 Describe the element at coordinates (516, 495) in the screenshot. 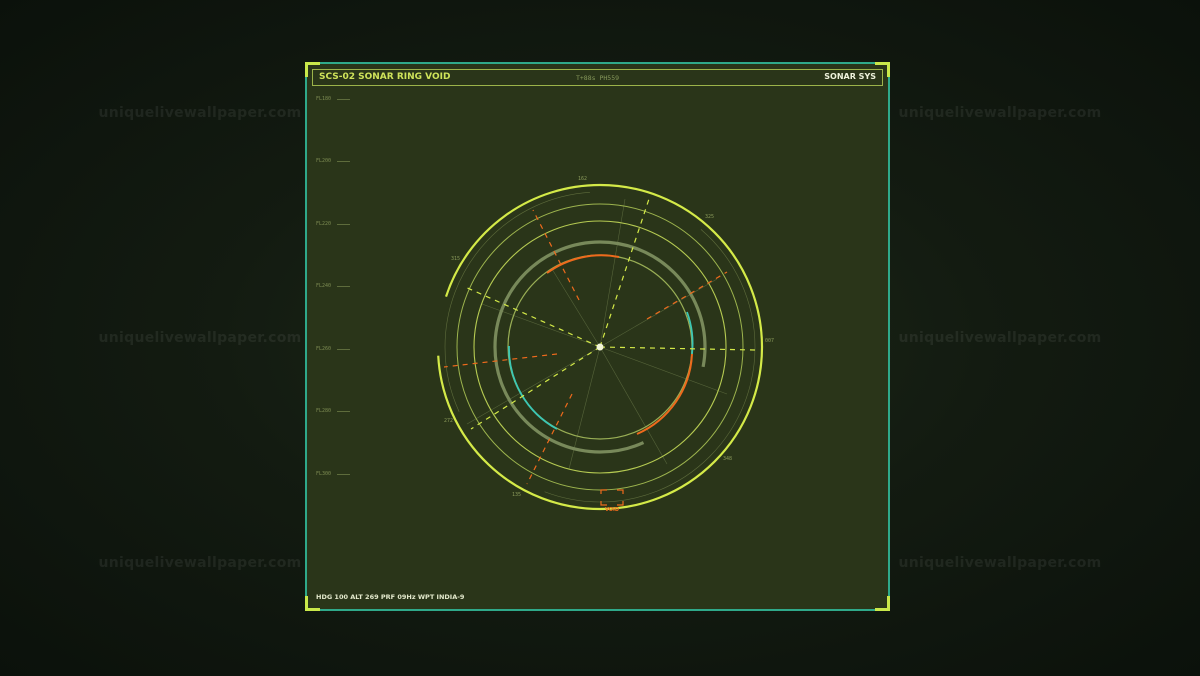

I see `bearing-label-lower-left-bottom: 135` at that location.